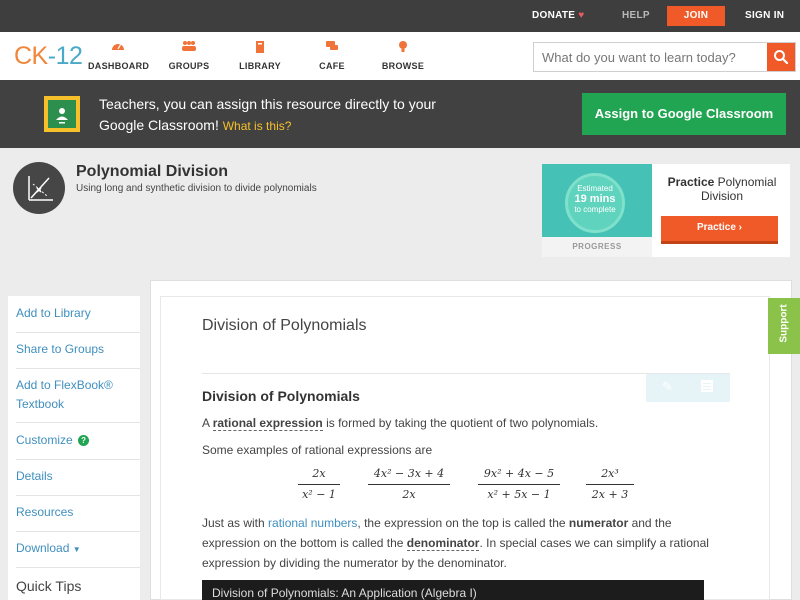 This screenshot has height=600, width=800. What do you see at coordinates (581, 15) in the screenshot?
I see `heart-icon: ♥` at bounding box center [581, 15].